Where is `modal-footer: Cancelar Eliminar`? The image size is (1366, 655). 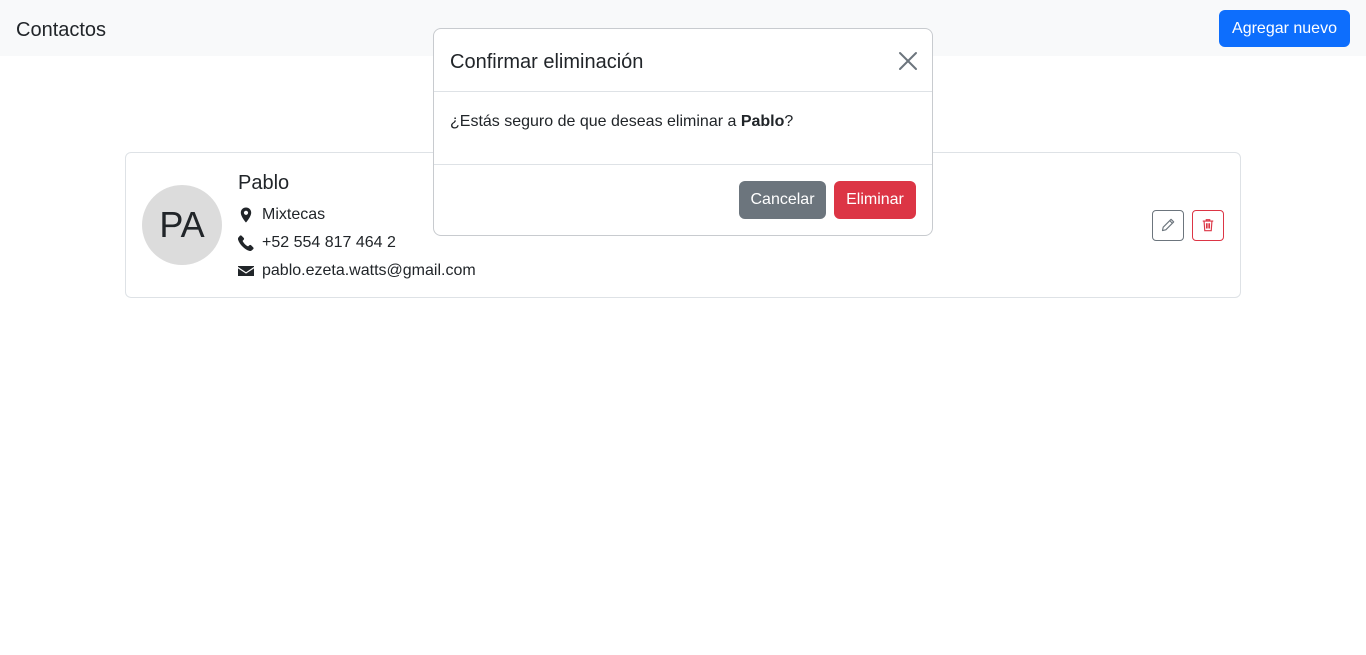
modal-footer: Cancelar Eliminar is located at coordinates (683, 199).